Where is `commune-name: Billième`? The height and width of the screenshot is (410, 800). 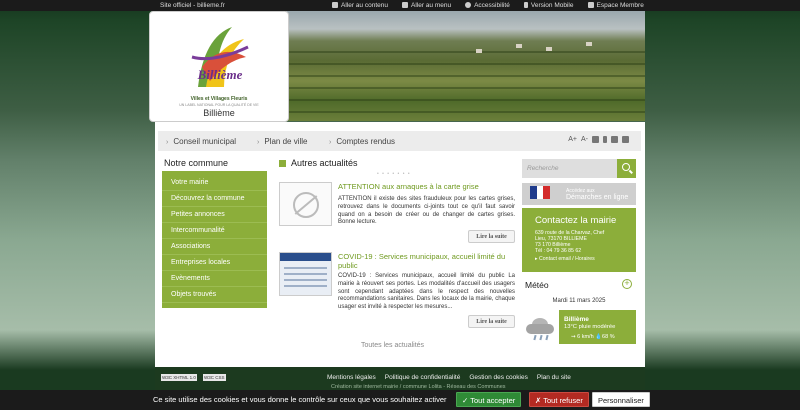
commune-name: Billième is located at coordinates (219, 113).